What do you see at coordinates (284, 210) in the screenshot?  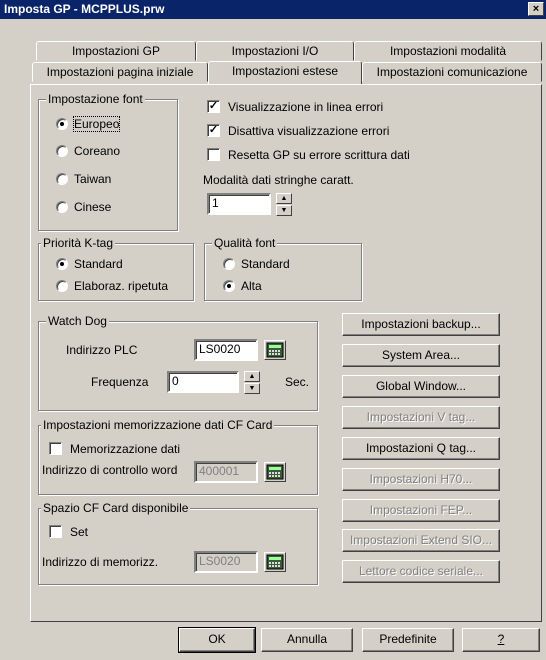 I see `string-mode-spin-down: ▼` at bounding box center [284, 210].